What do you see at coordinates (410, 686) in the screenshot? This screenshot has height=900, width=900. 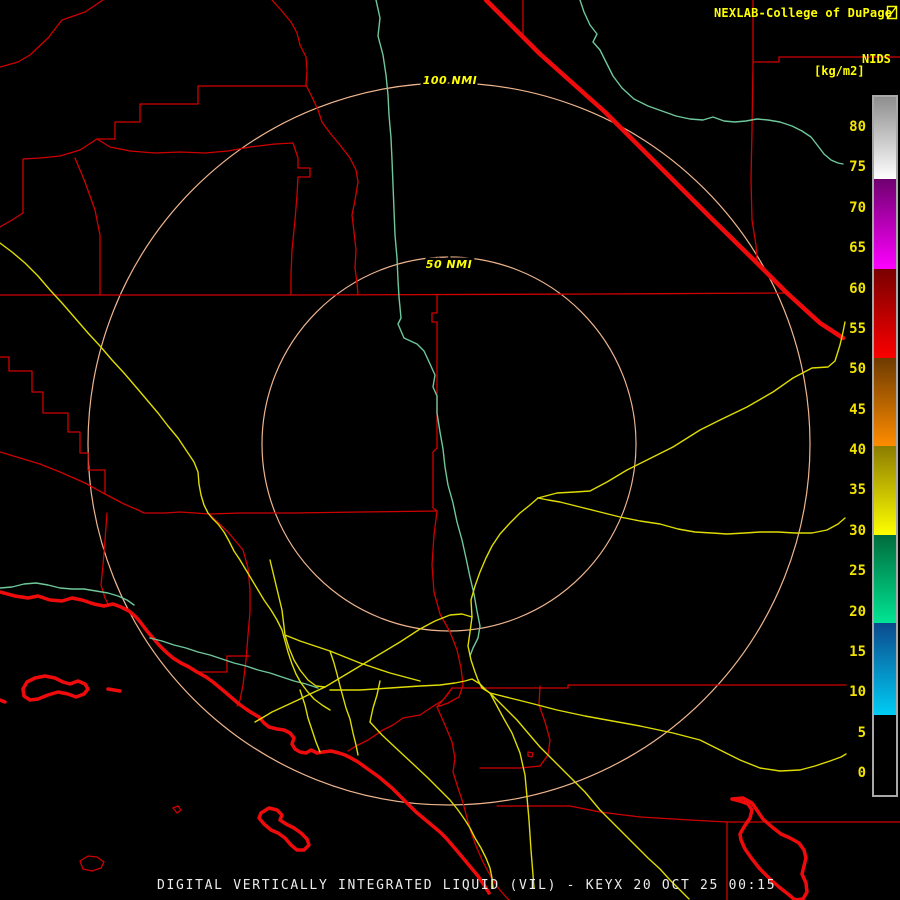 I see `road-east-valley` at bounding box center [410, 686].